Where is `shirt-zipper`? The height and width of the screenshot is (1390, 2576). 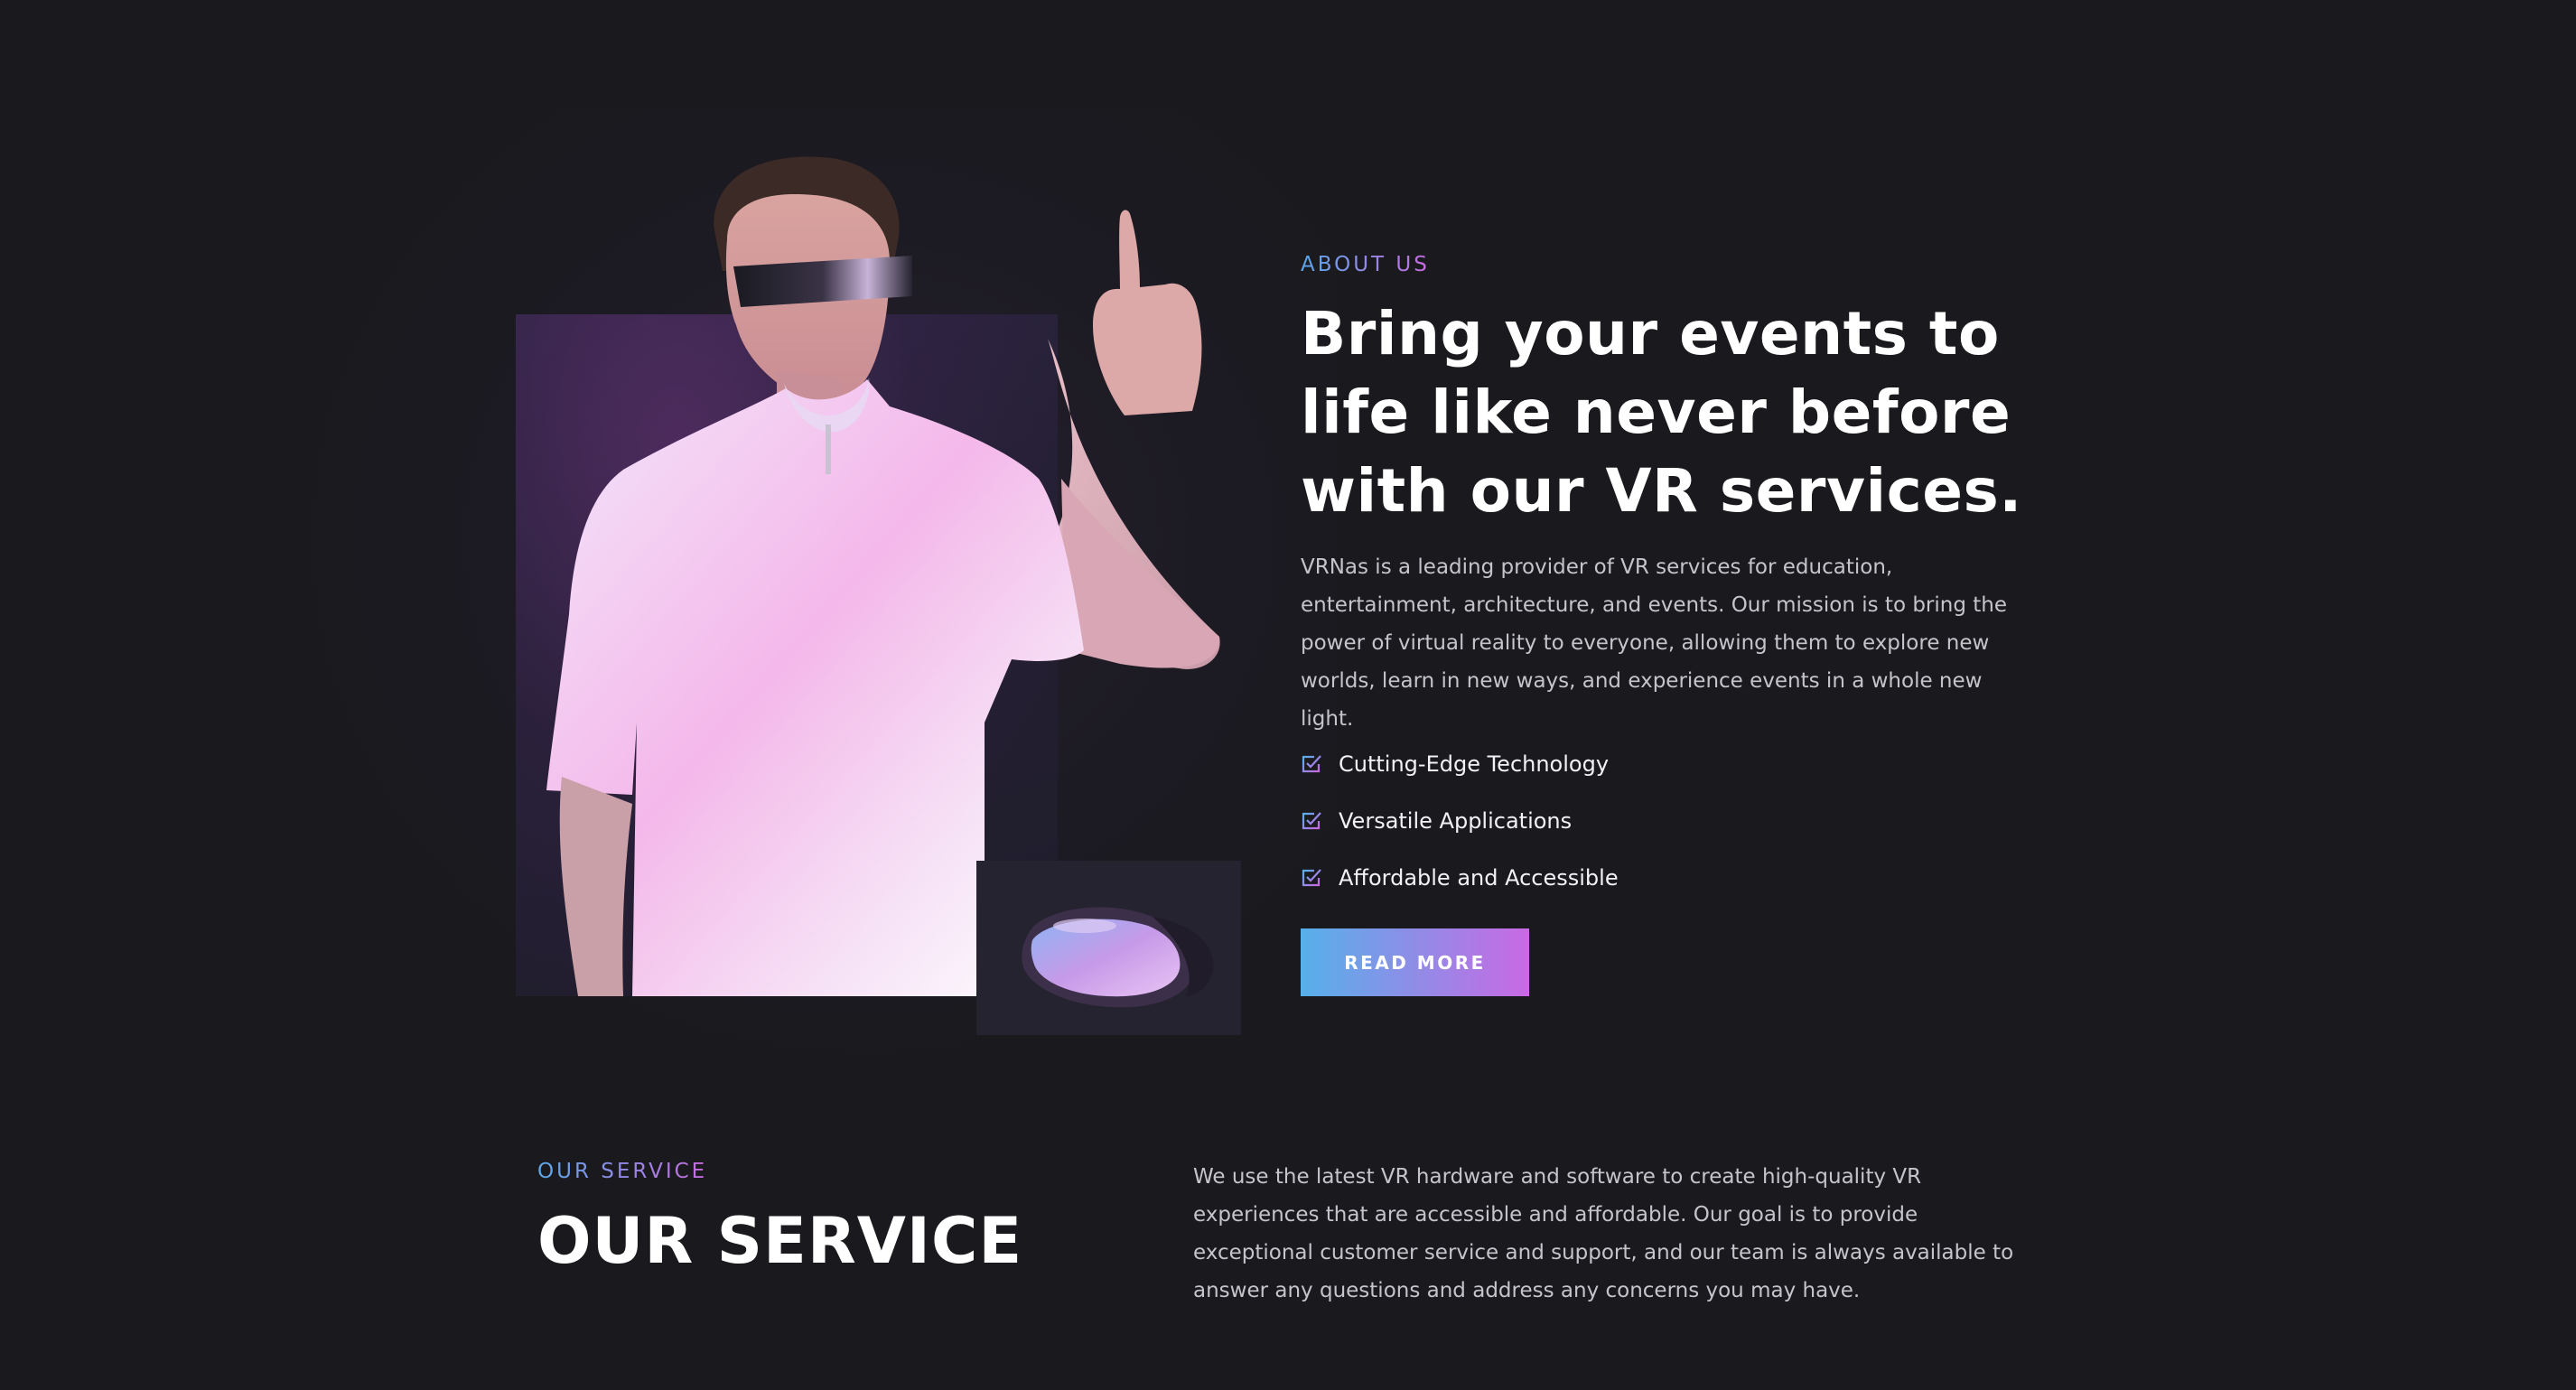
shirt-zipper is located at coordinates (828, 449).